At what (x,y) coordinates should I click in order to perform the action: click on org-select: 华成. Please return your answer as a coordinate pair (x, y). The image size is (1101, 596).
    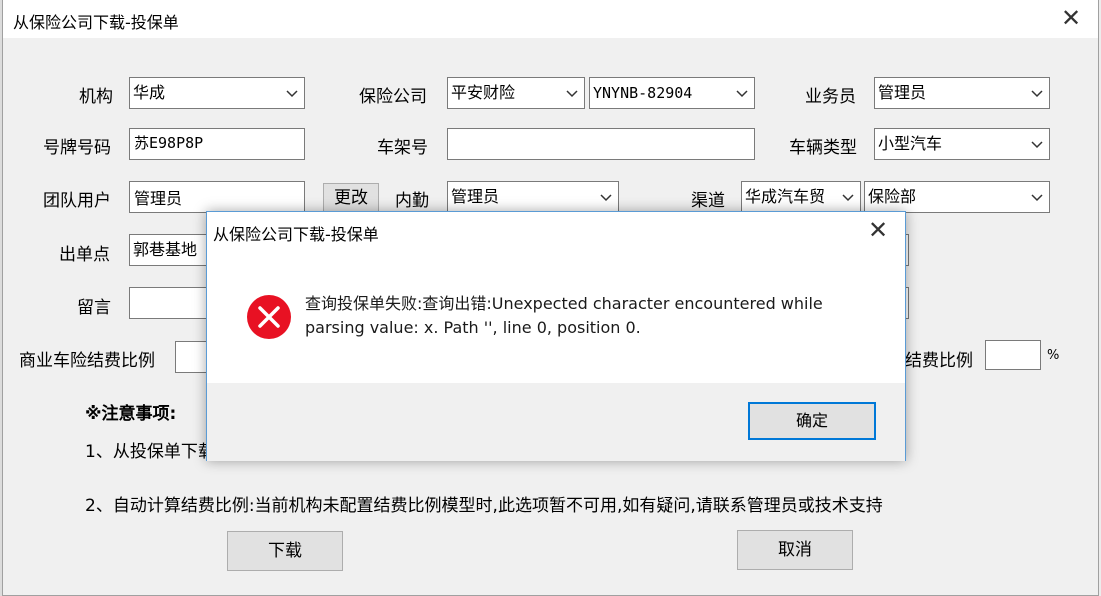
    Looking at the image, I should click on (217, 93).